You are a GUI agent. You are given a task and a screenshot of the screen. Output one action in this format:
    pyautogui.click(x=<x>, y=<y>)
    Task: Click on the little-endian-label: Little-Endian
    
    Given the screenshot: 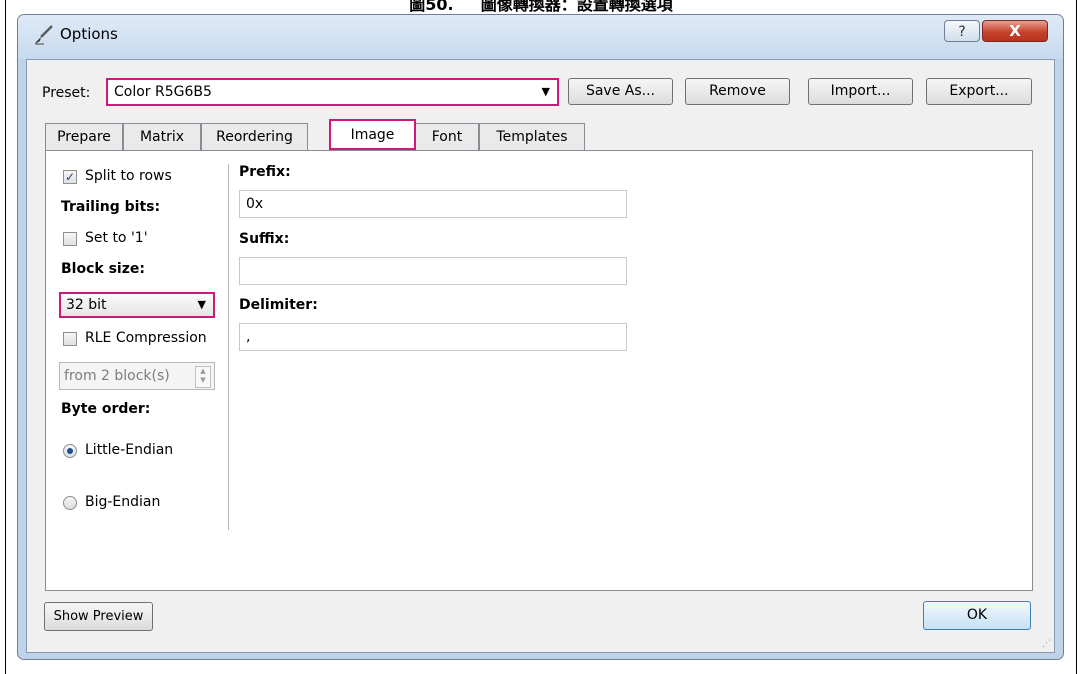 What is the action you would take?
    pyautogui.click(x=129, y=450)
    